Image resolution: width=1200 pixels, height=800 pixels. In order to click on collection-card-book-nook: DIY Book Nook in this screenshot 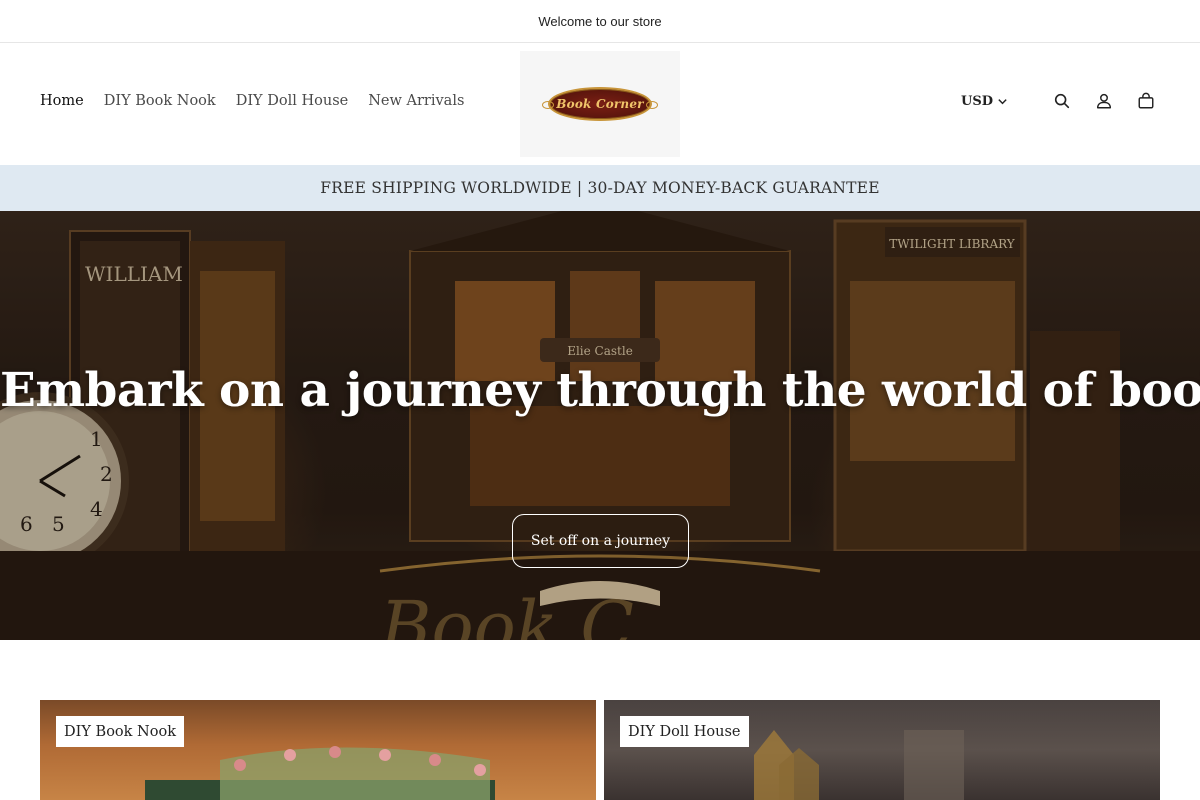, I will do `click(318, 750)`.